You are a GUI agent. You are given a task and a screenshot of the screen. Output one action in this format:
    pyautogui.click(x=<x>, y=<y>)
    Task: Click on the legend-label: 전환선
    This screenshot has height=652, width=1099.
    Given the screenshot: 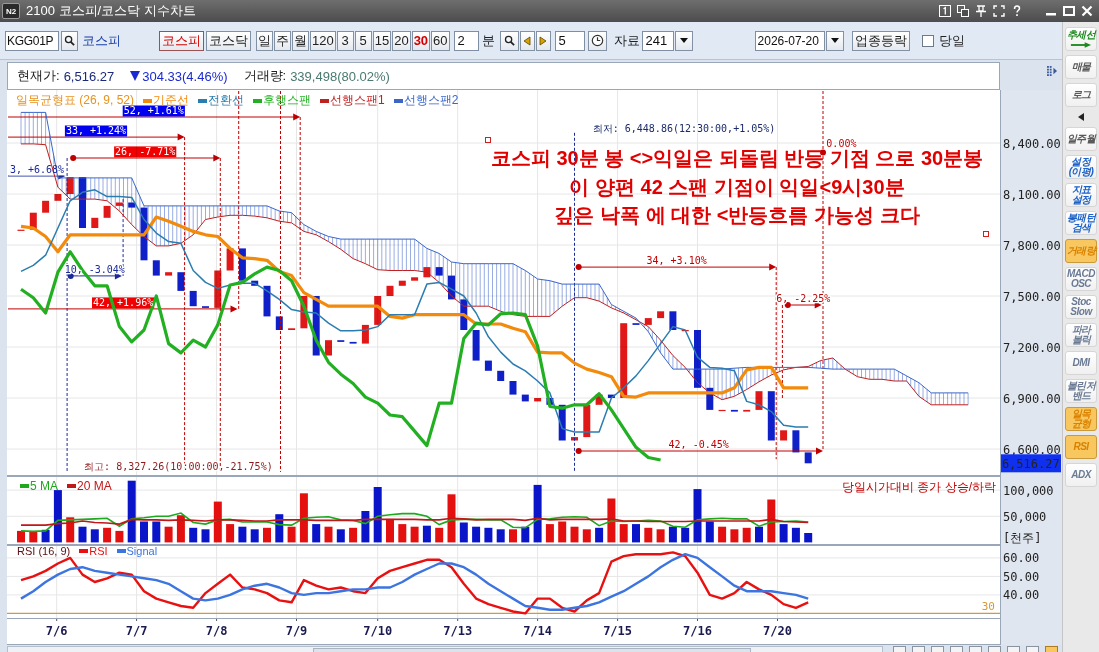 What is the action you would take?
    pyautogui.click(x=226, y=100)
    